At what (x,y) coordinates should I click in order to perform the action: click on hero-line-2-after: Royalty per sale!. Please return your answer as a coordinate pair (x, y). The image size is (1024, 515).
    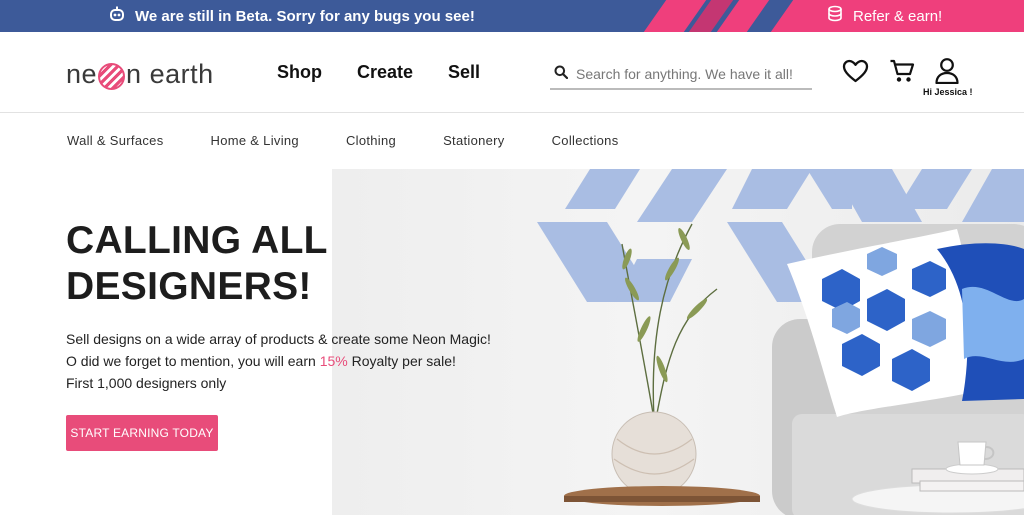
    Looking at the image, I should click on (401, 361).